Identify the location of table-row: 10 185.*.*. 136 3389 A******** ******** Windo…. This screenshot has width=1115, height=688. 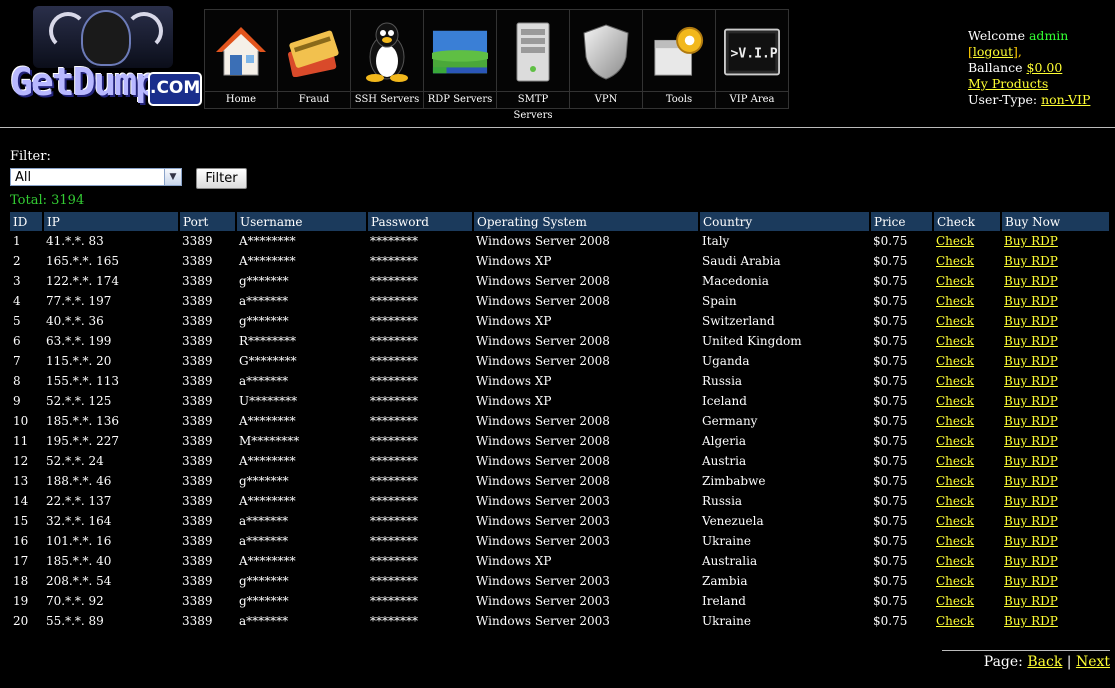
(559, 421).